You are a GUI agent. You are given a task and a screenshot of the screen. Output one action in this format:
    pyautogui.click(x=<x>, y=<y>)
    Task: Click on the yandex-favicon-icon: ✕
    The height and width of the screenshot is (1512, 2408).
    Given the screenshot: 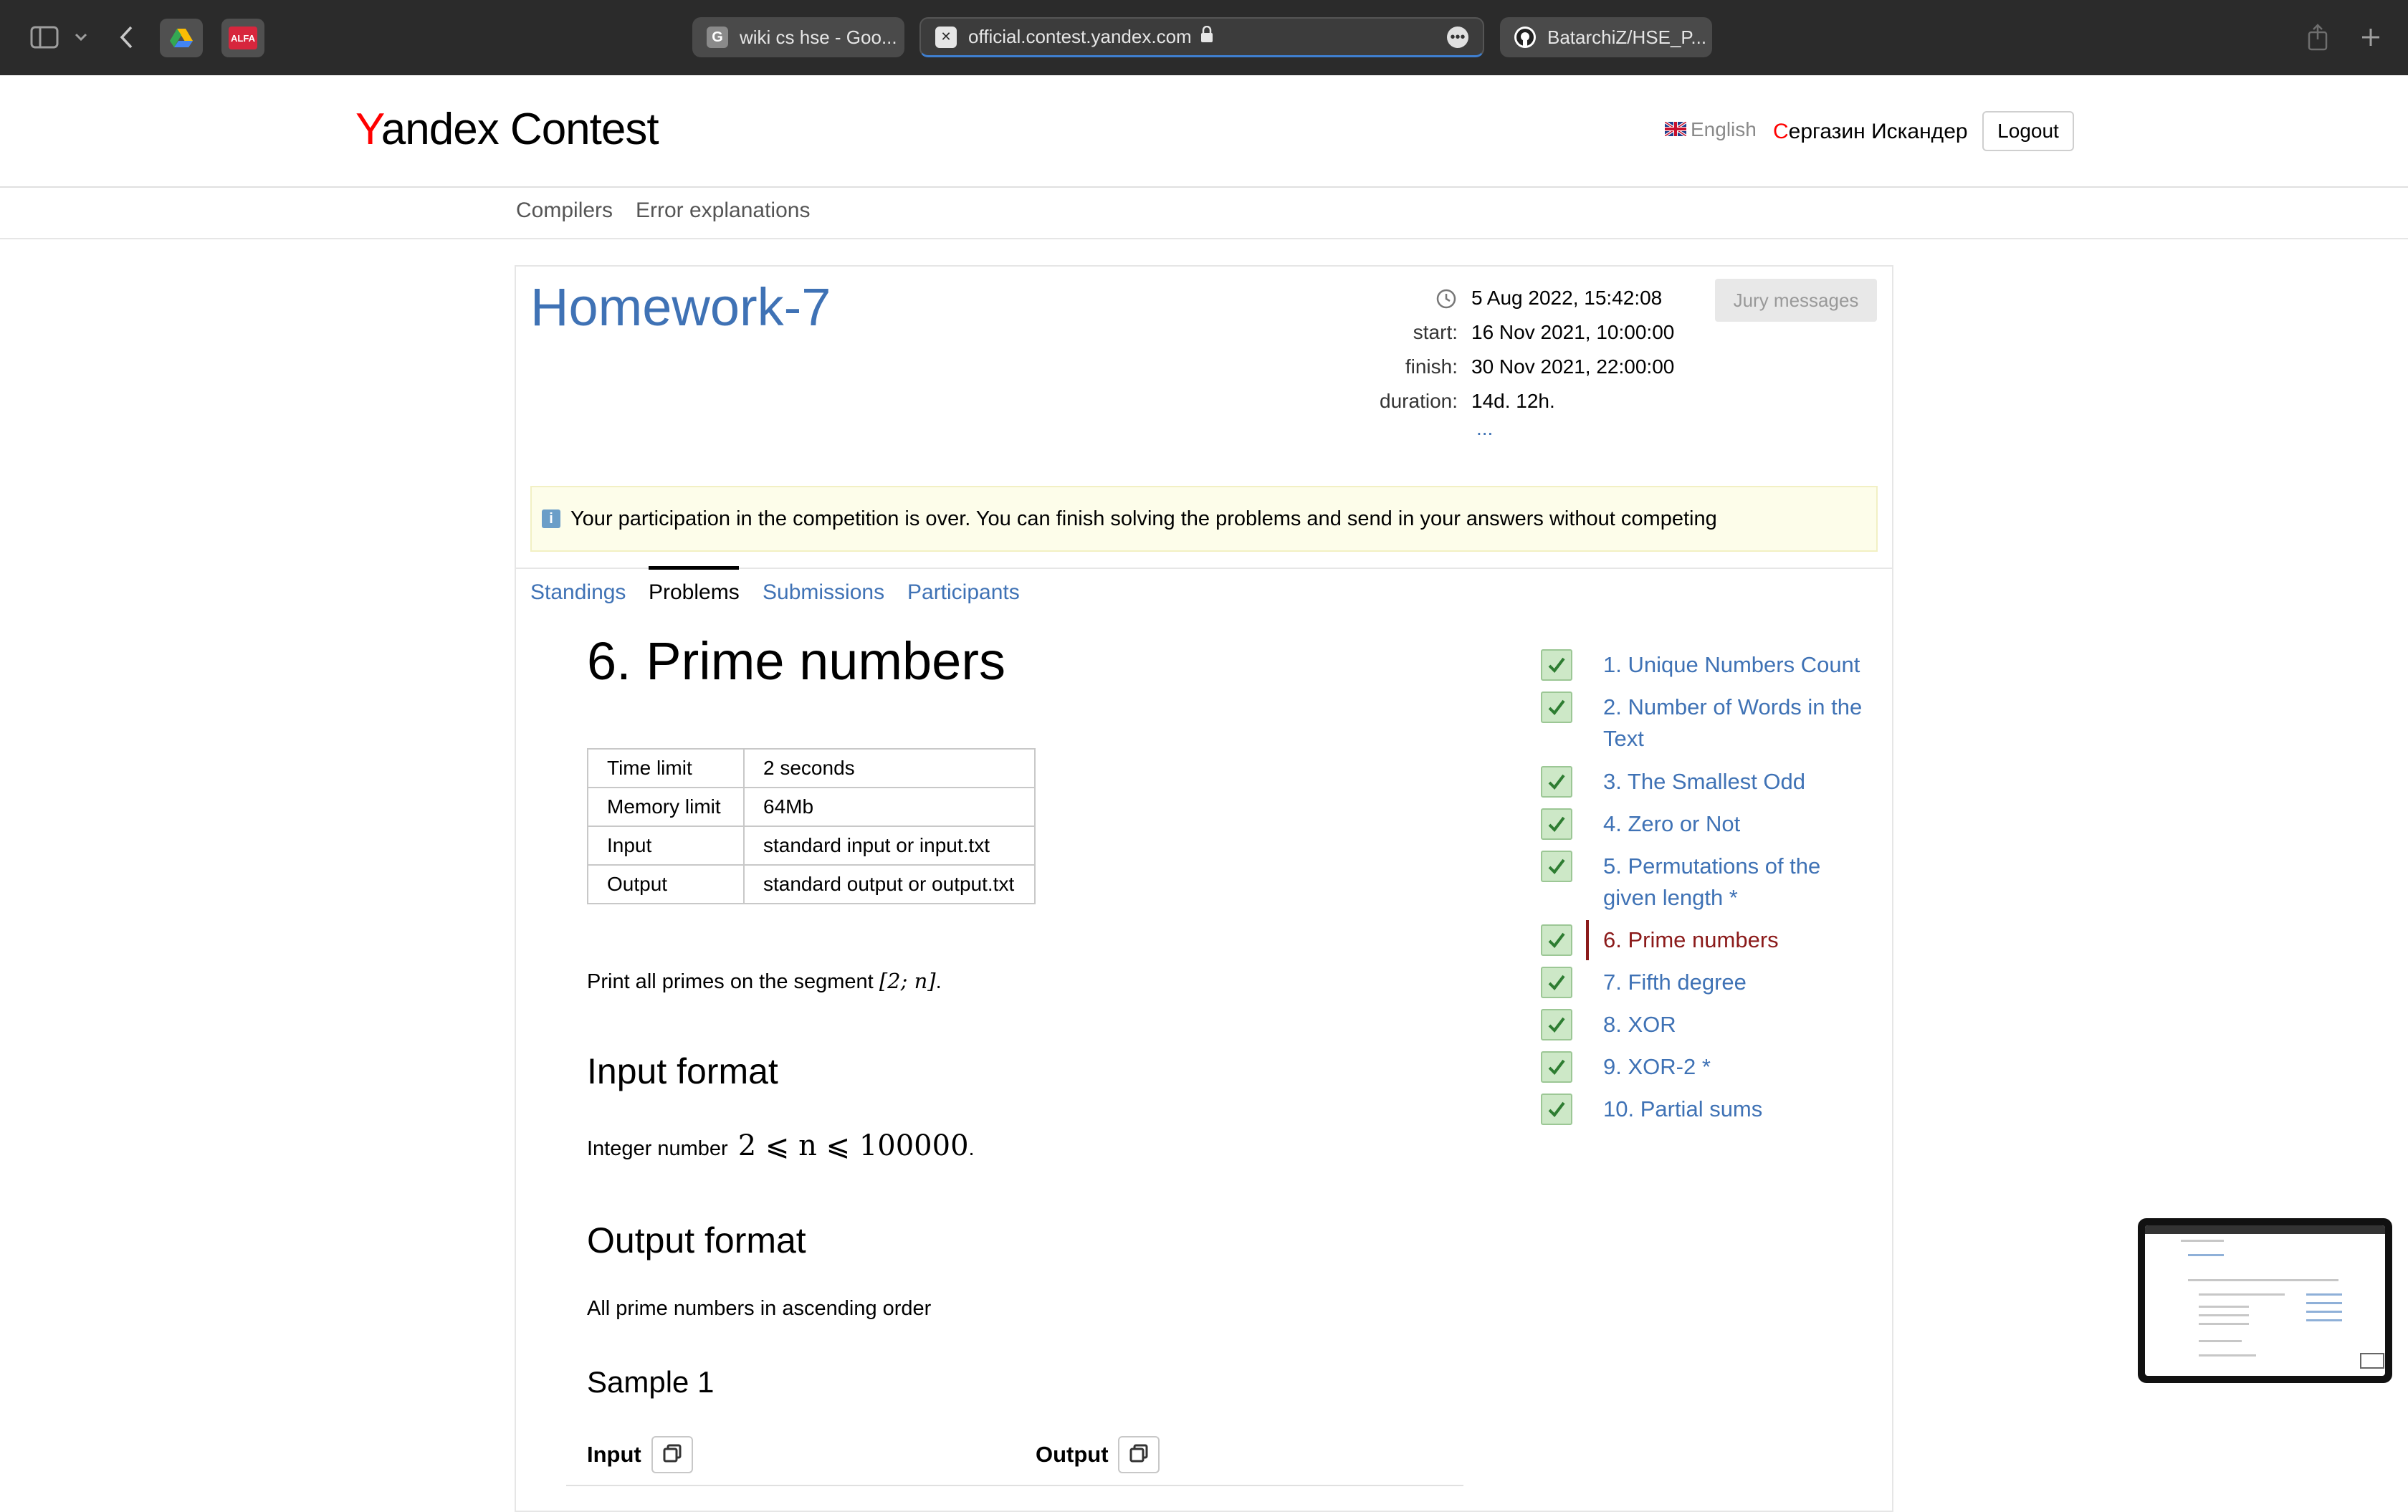 What is the action you would take?
    pyautogui.click(x=946, y=37)
    